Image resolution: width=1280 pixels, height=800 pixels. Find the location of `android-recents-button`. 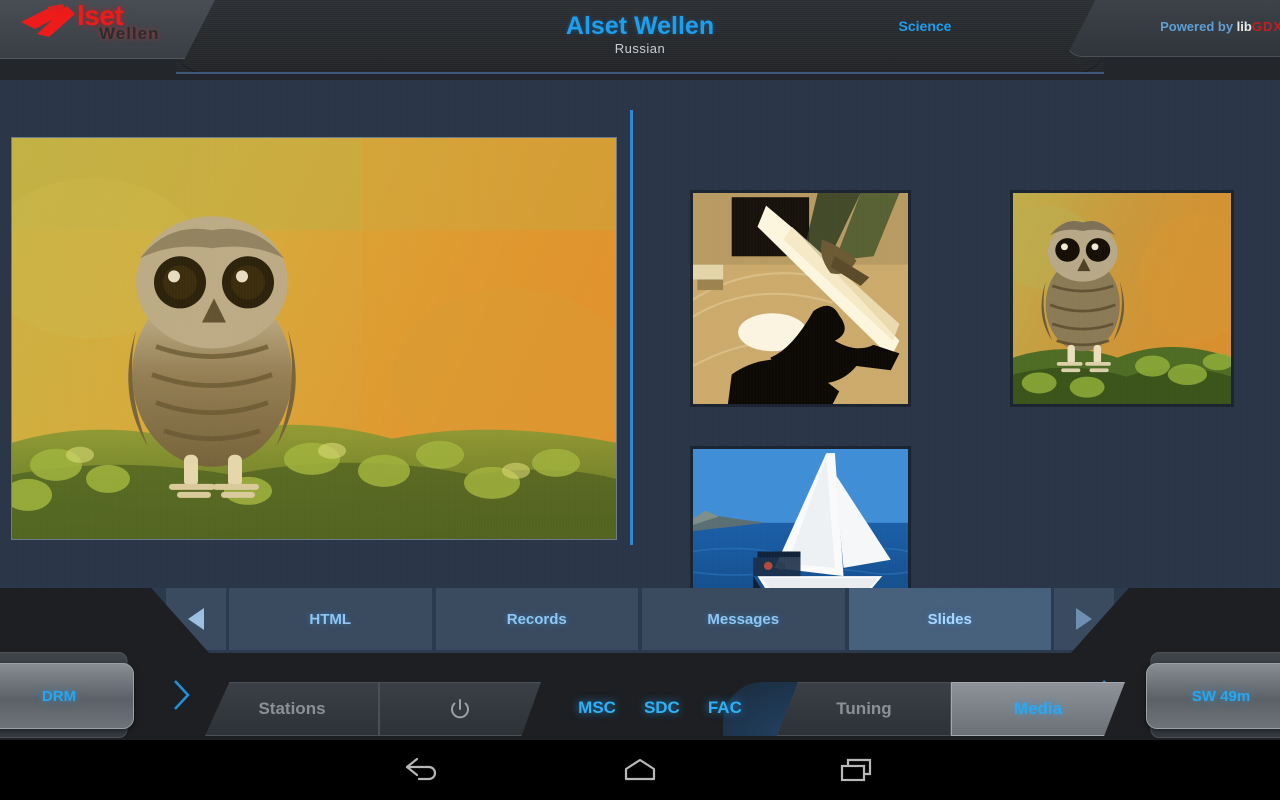

android-recents-button is located at coordinates (857, 770).